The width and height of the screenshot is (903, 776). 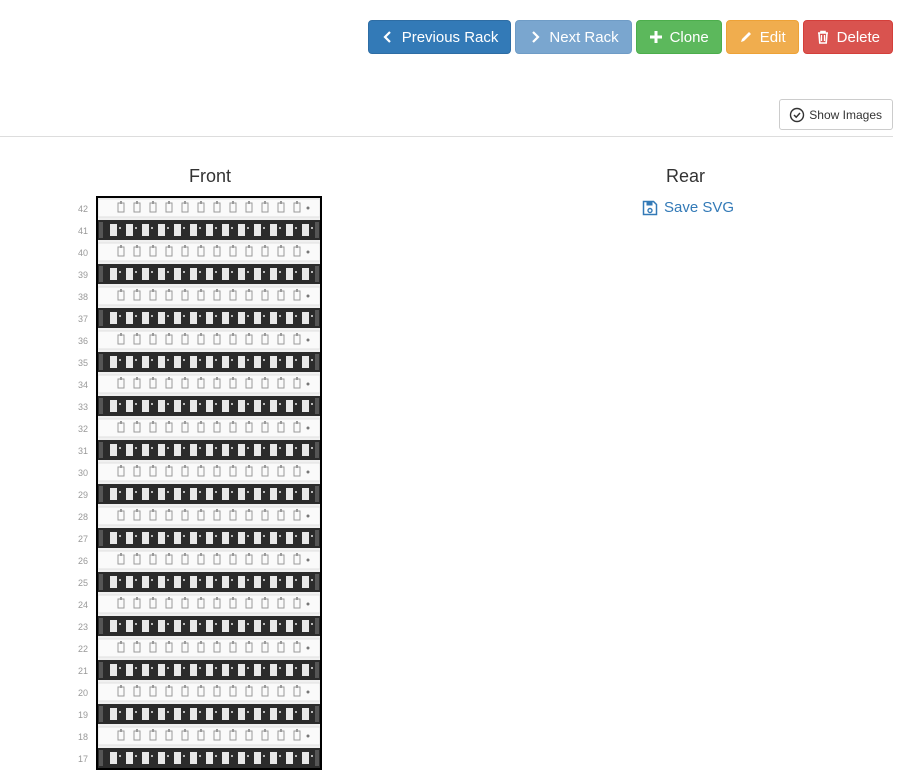 I want to click on rack-unit-number: 31, so click(x=83, y=451).